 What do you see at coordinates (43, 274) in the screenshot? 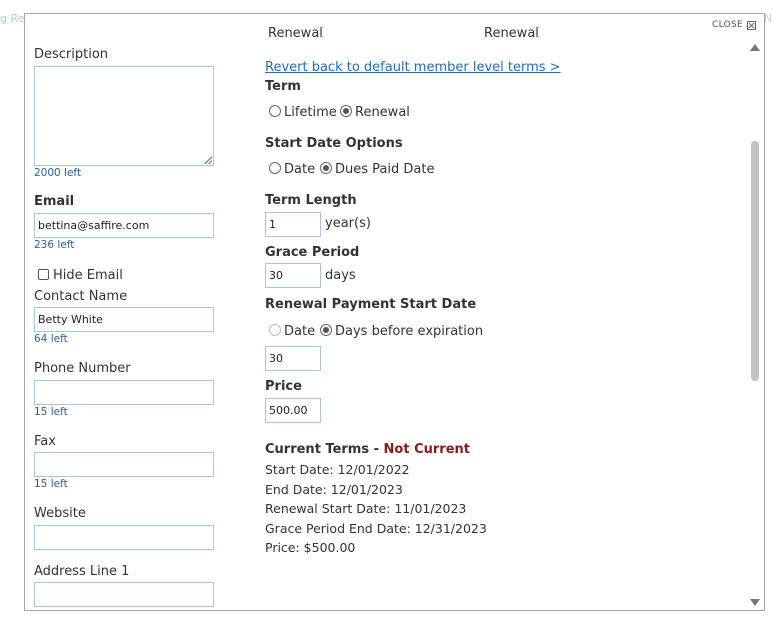
I see `hide-email-checkbox` at bounding box center [43, 274].